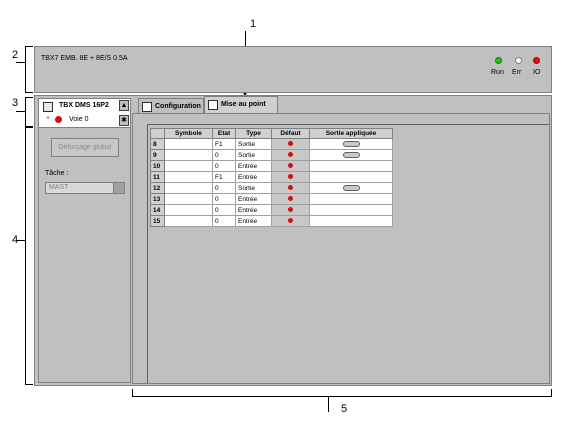 This screenshot has height=434, width=574. What do you see at coordinates (21, 240) in the screenshot?
I see `callout-4-bracket-mid` at bounding box center [21, 240].